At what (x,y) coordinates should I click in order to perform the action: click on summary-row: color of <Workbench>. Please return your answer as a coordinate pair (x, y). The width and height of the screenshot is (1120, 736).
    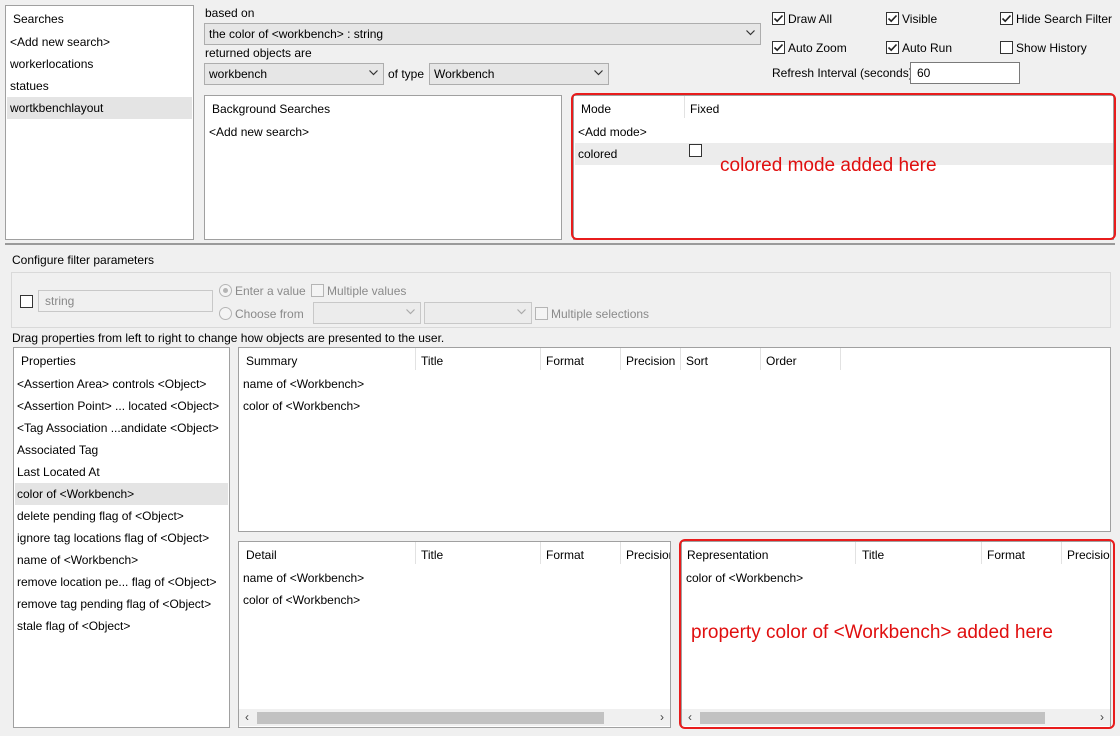
    Looking at the image, I should click on (301, 406).